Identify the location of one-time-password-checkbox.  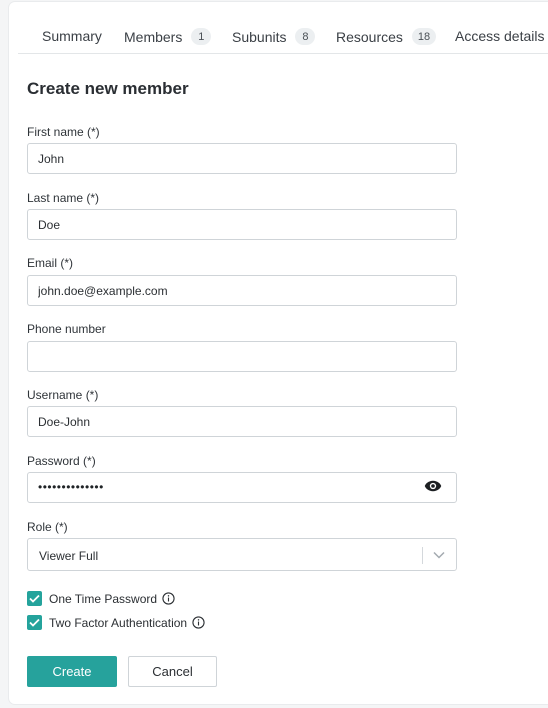
(34, 598).